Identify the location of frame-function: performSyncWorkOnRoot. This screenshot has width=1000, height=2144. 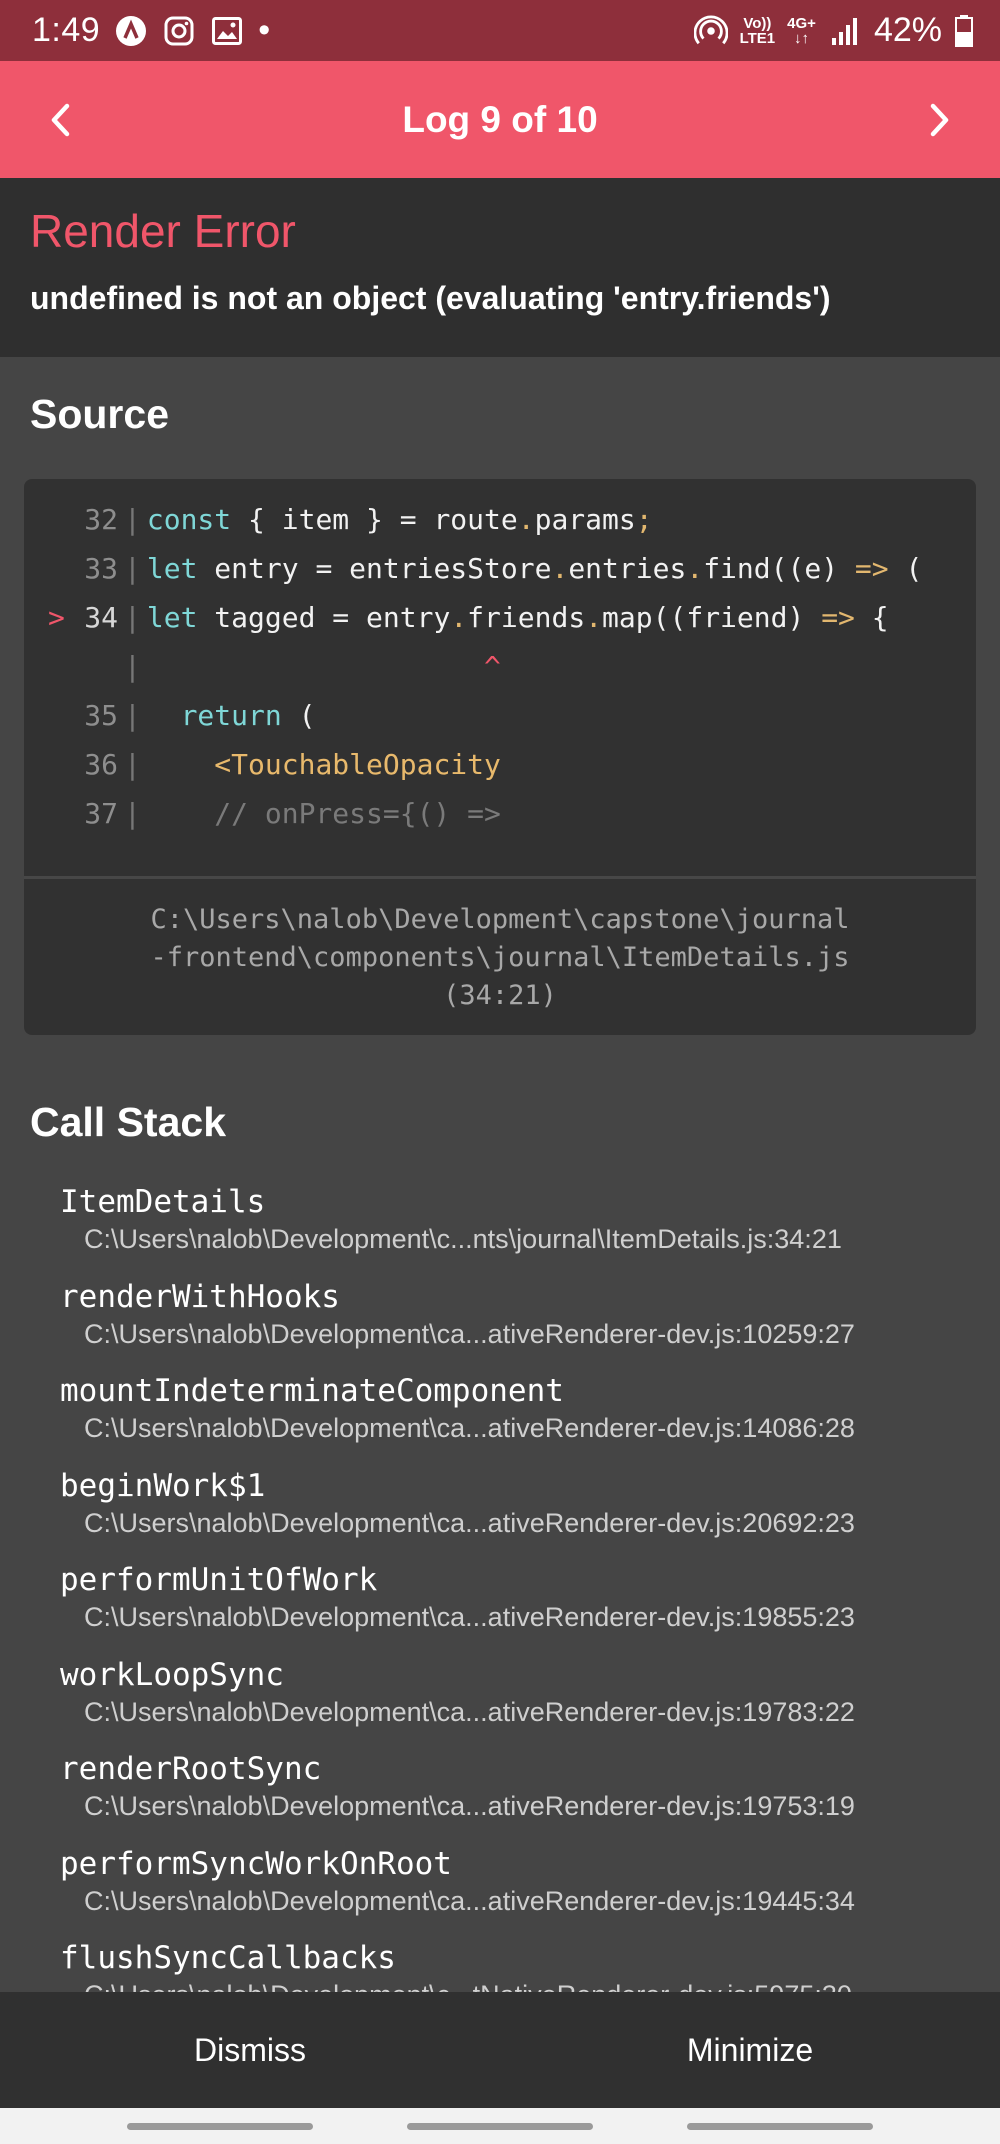
(256, 1863).